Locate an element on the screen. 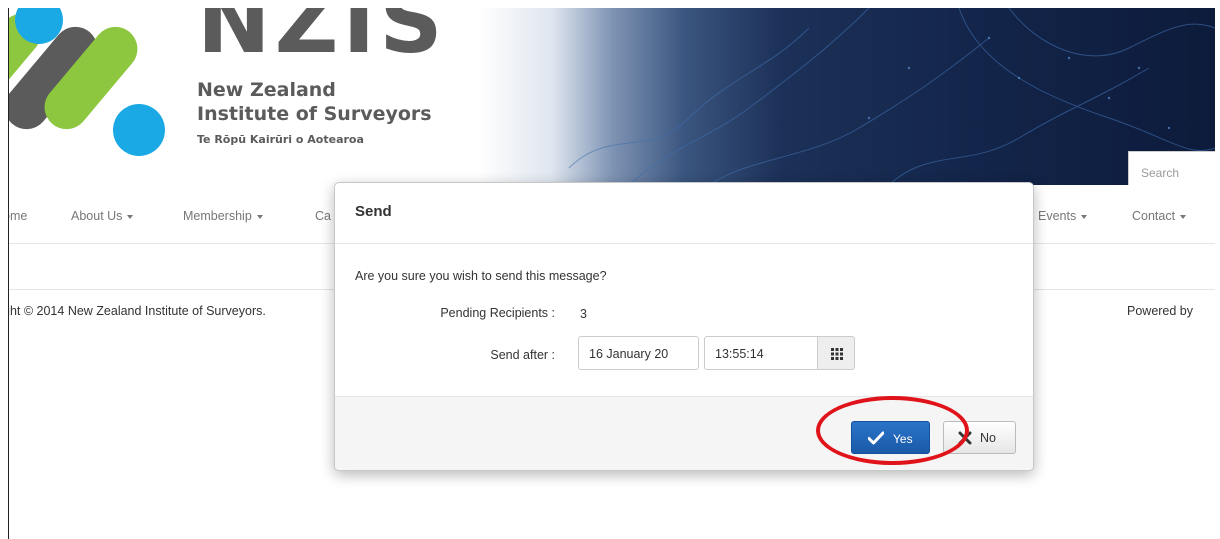  nav-item-about-us: About Us is located at coordinates (102, 216).